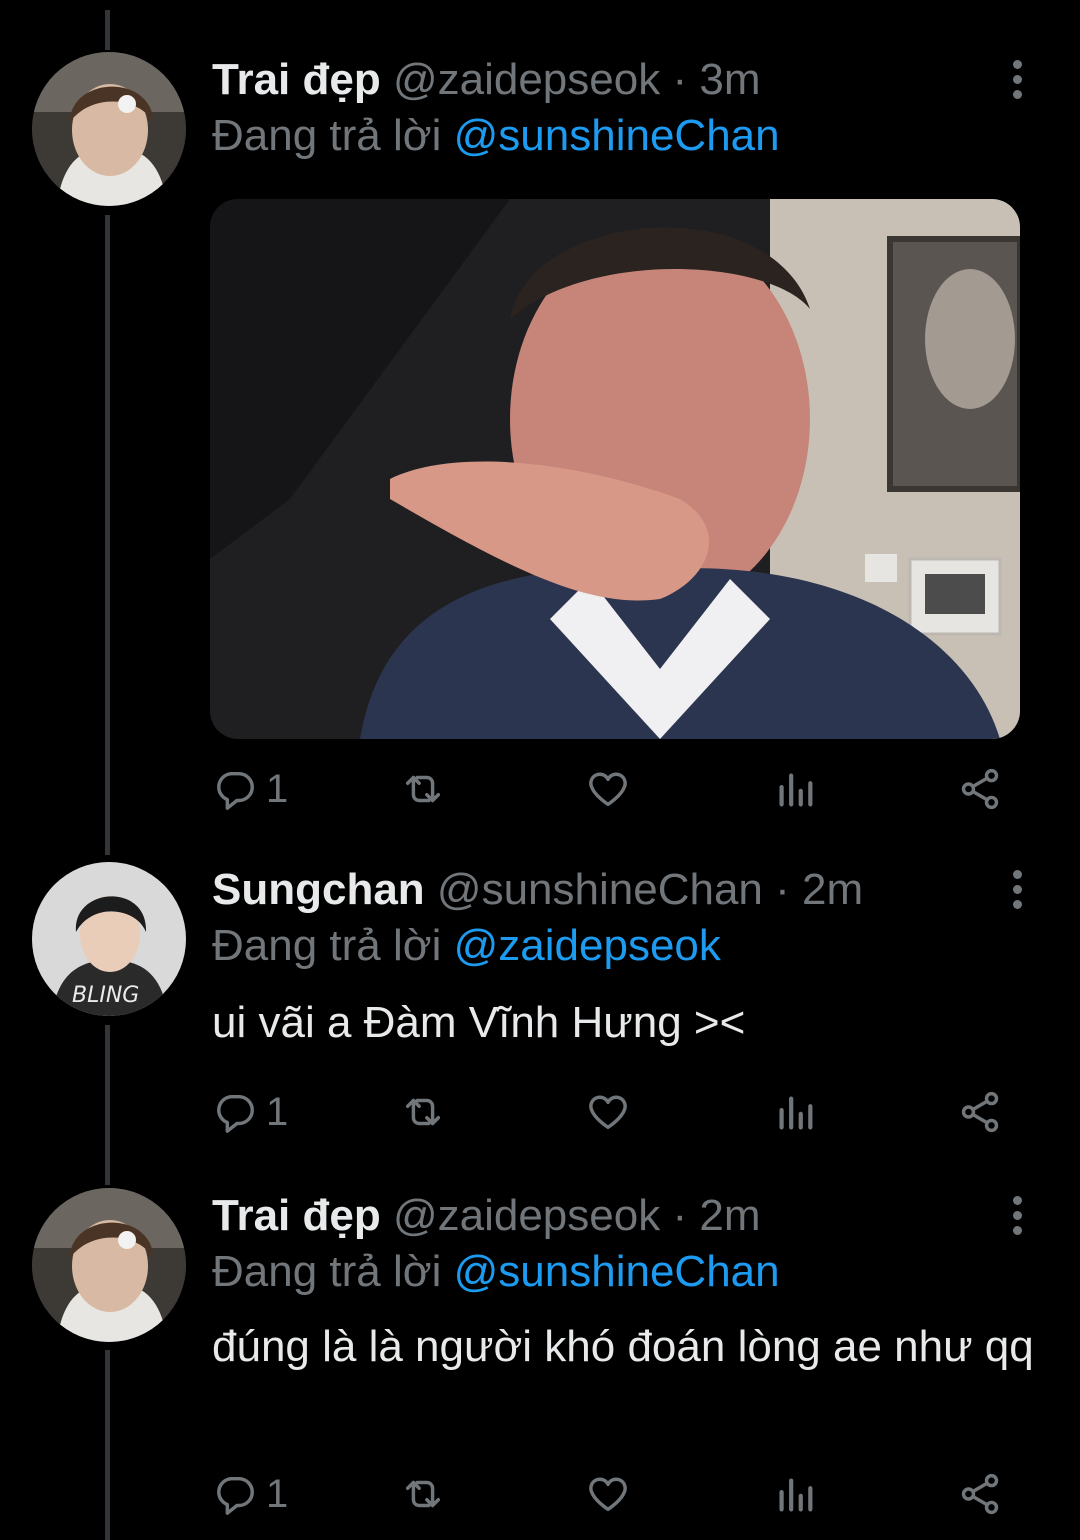 This screenshot has height=1540, width=1080. What do you see at coordinates (587, 945) in the screenshot?
I see `mention-link: @zaidepseok` at bounding box center [587, 945].